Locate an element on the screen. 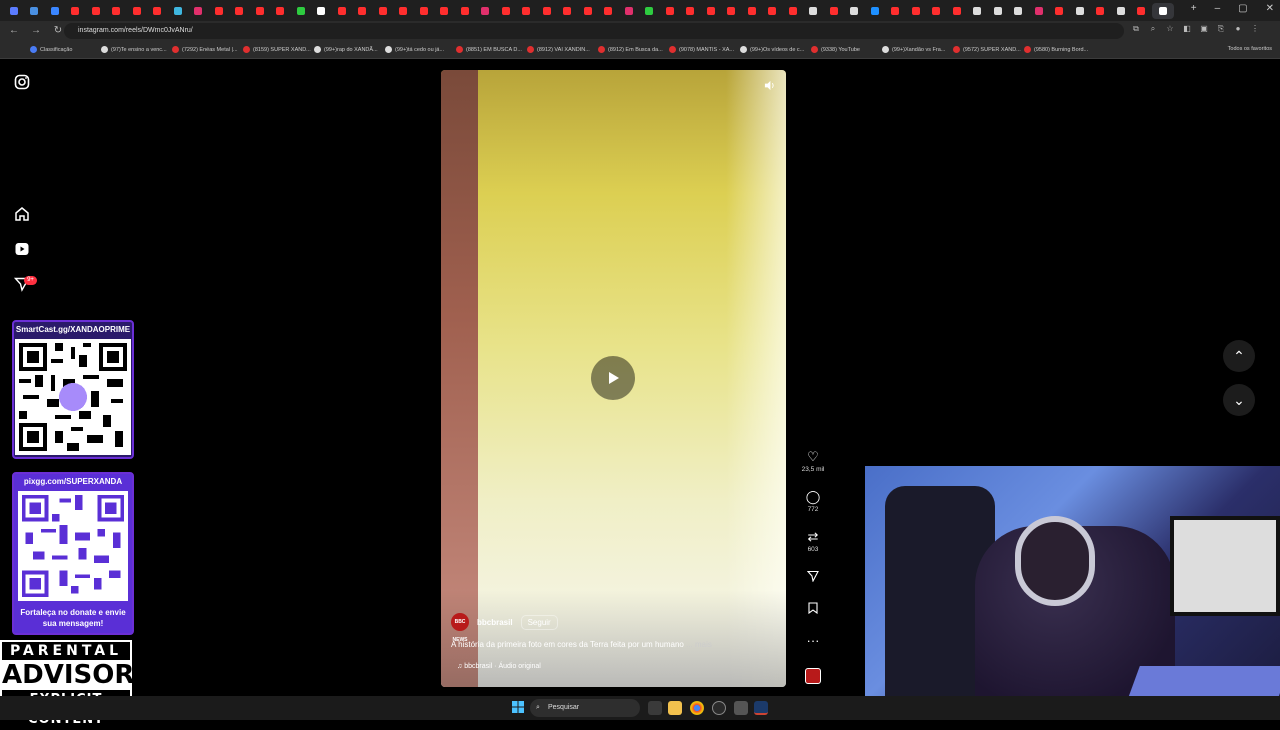 The width and height of the screenshot is (1280, 730). obs-icon is located at coordinates (719, 708).